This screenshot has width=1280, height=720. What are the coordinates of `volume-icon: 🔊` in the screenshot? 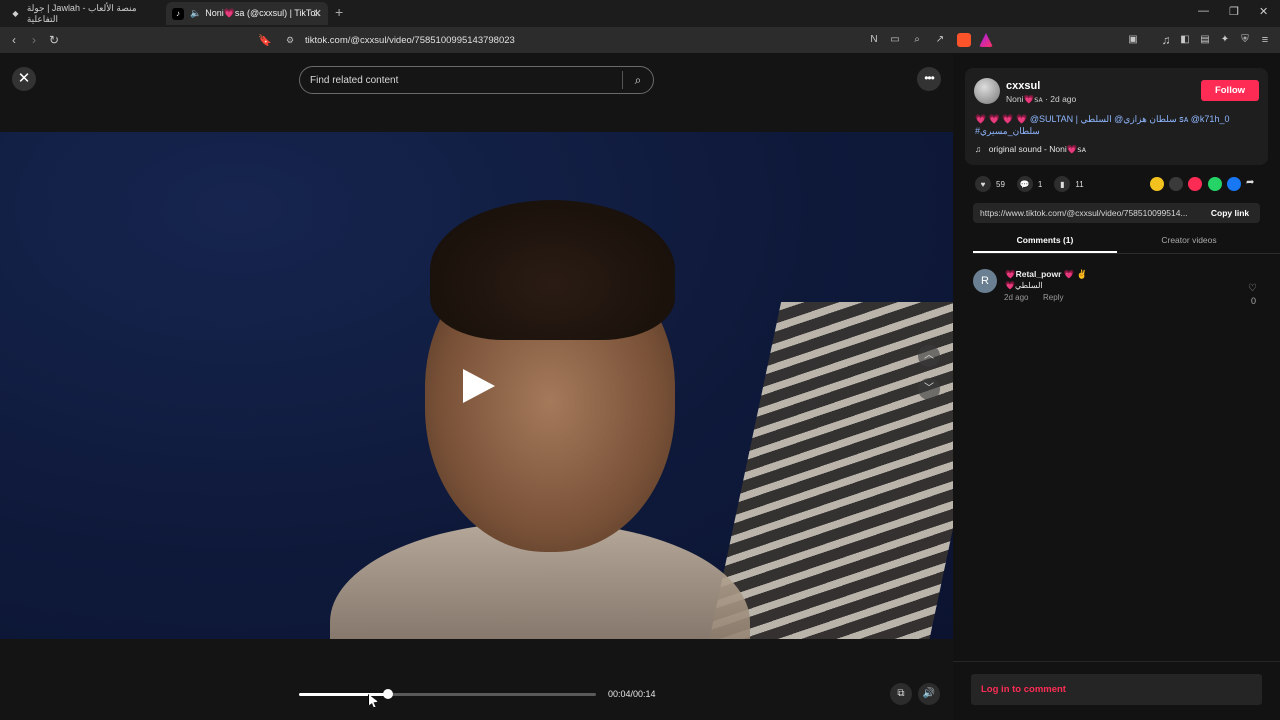 It's located at (929, 694).